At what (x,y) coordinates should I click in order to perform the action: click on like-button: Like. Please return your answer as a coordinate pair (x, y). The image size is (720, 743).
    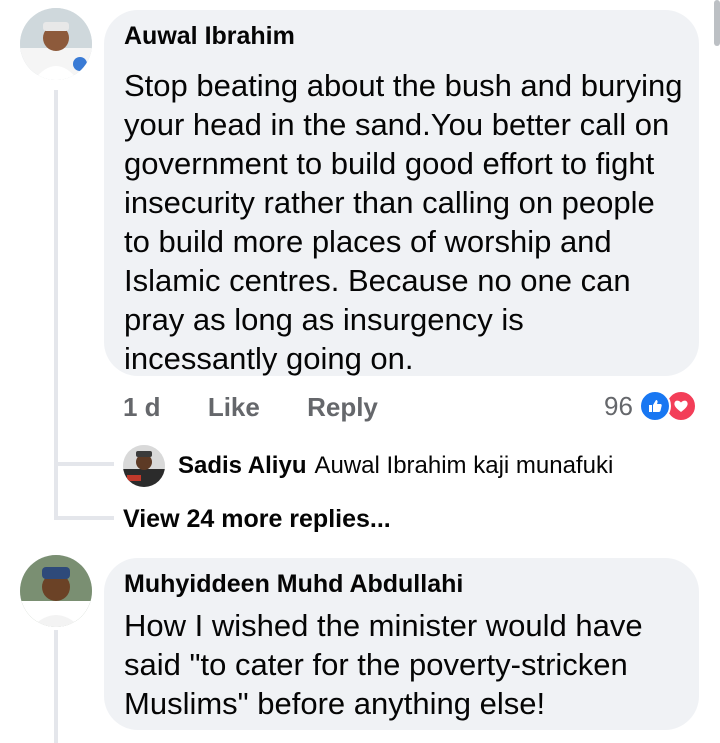
    Looking at the image, I should click on (234, 407).